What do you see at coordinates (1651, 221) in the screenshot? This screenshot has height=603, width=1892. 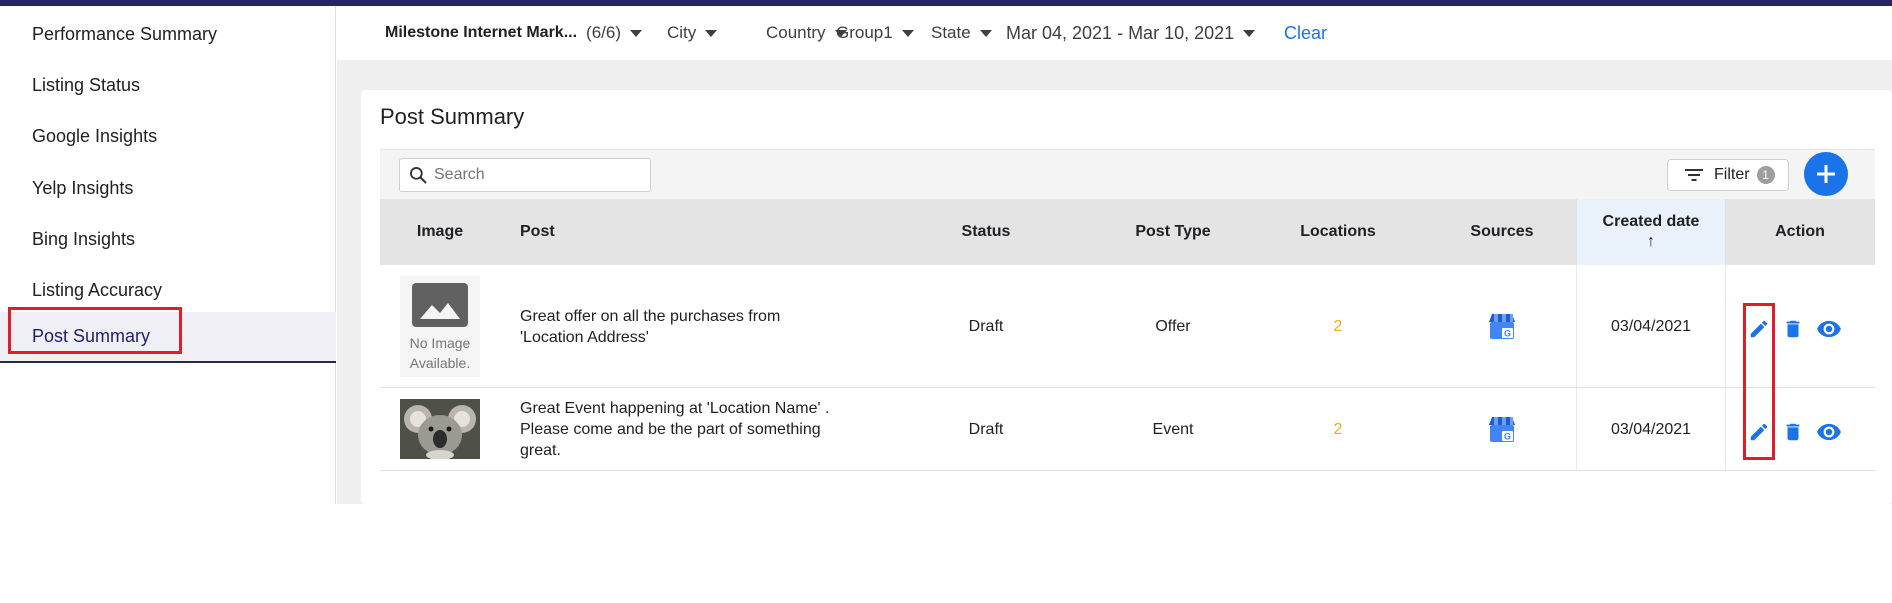 I see `created-date-label: Created date` at bounding box center [1651, 221].